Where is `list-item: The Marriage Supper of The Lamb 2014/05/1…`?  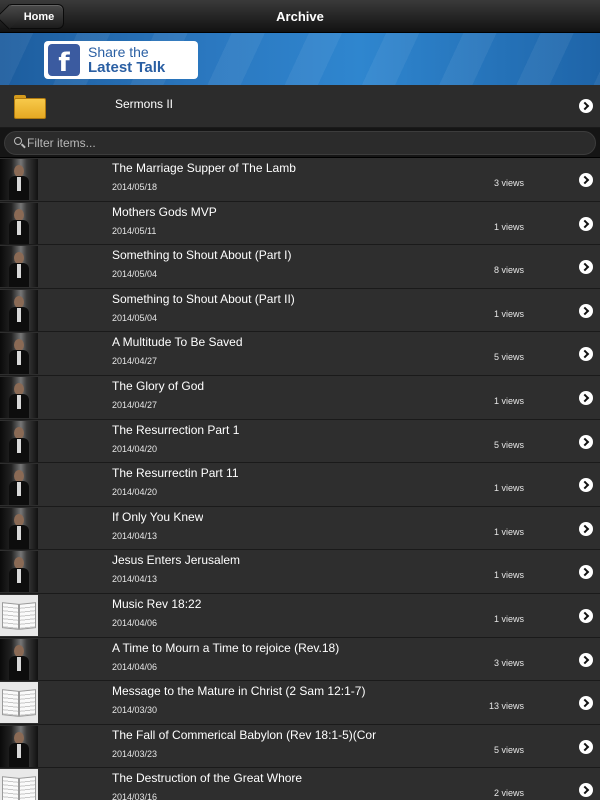
list-item: The Marriage Supper of The Lamb 2014/05/1… is located at coordinates (300, 180).